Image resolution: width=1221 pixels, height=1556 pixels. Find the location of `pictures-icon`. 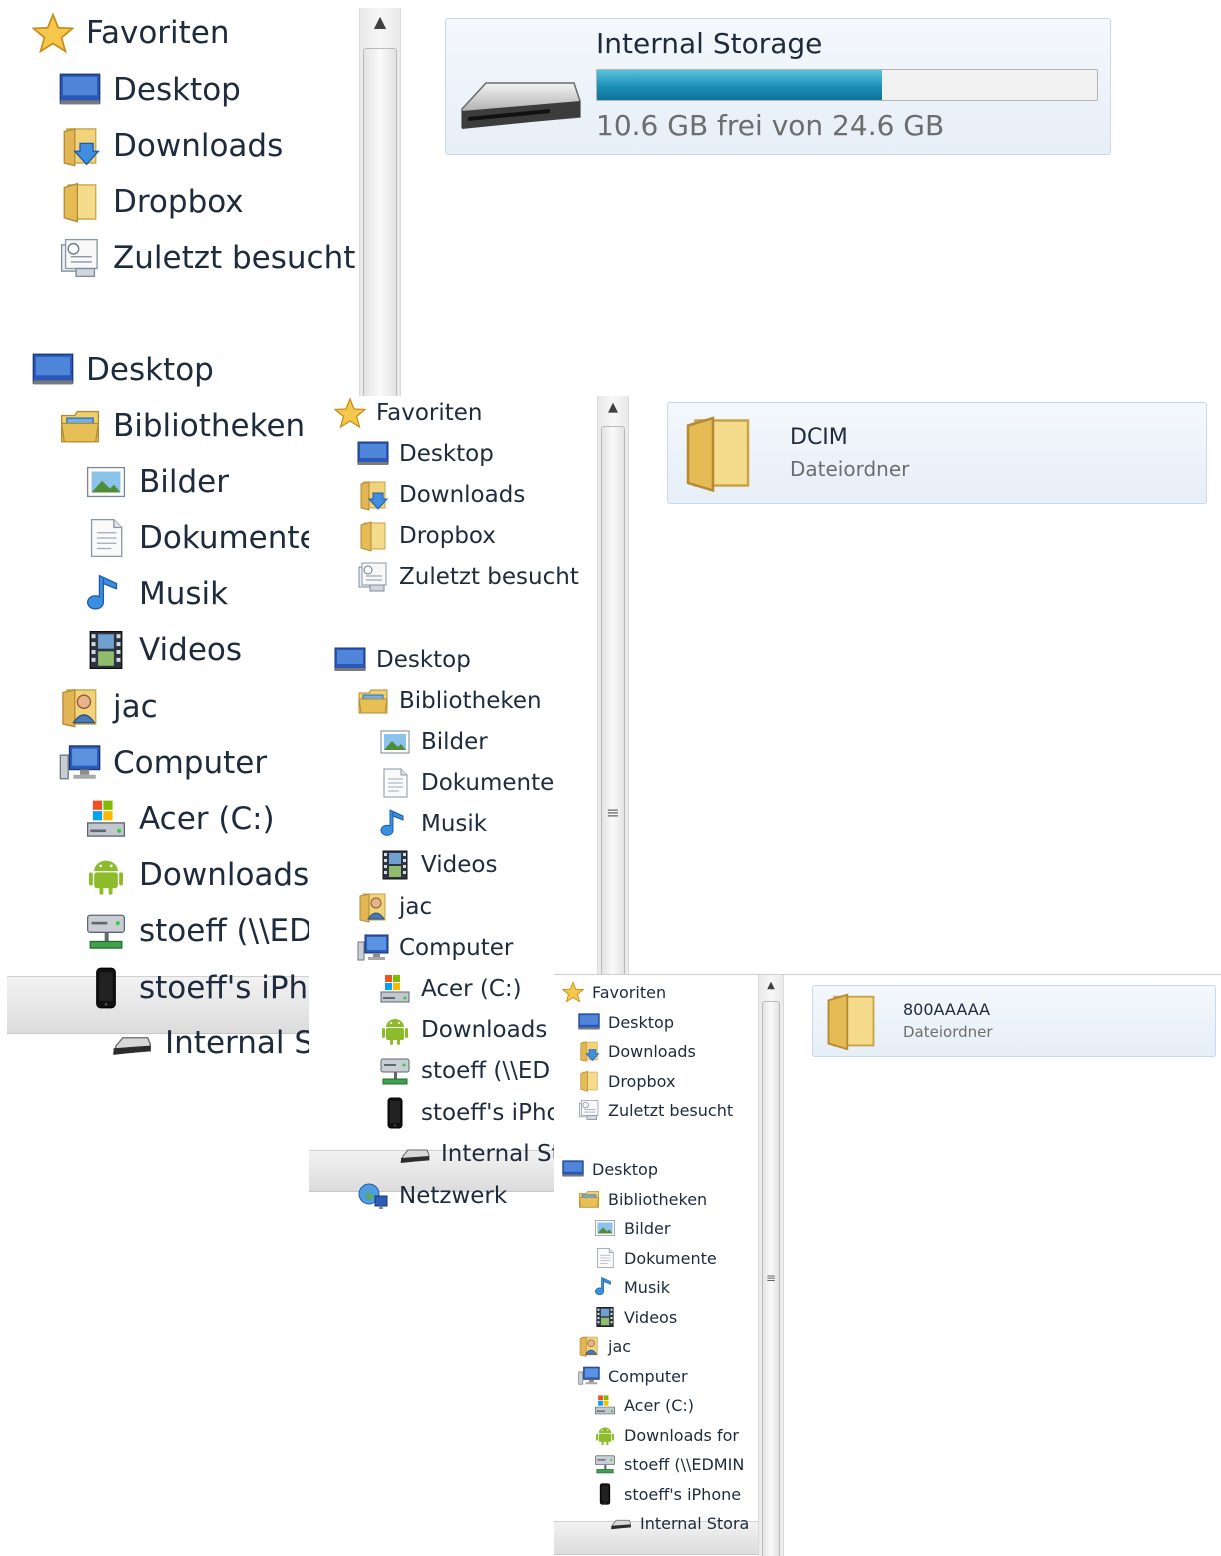

pictures-icon is located at coordinates (605, 1228).